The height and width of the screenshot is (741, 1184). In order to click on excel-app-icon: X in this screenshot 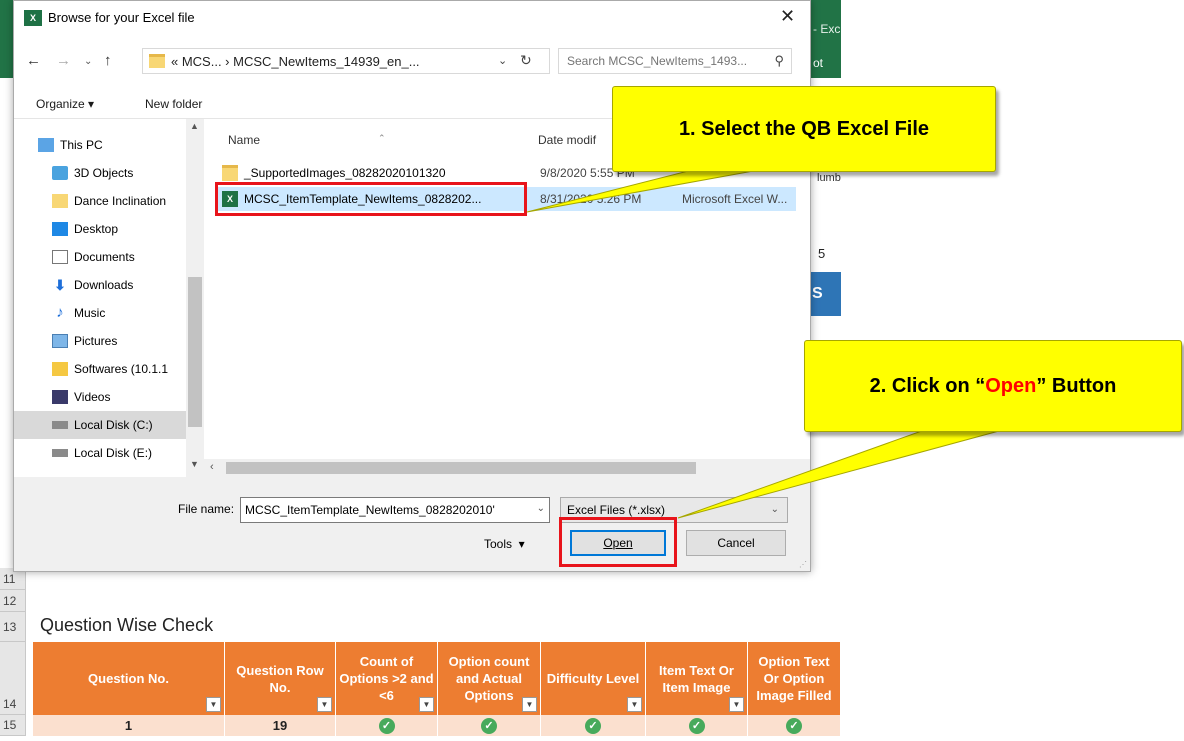, I will do `click(33, 18)`.